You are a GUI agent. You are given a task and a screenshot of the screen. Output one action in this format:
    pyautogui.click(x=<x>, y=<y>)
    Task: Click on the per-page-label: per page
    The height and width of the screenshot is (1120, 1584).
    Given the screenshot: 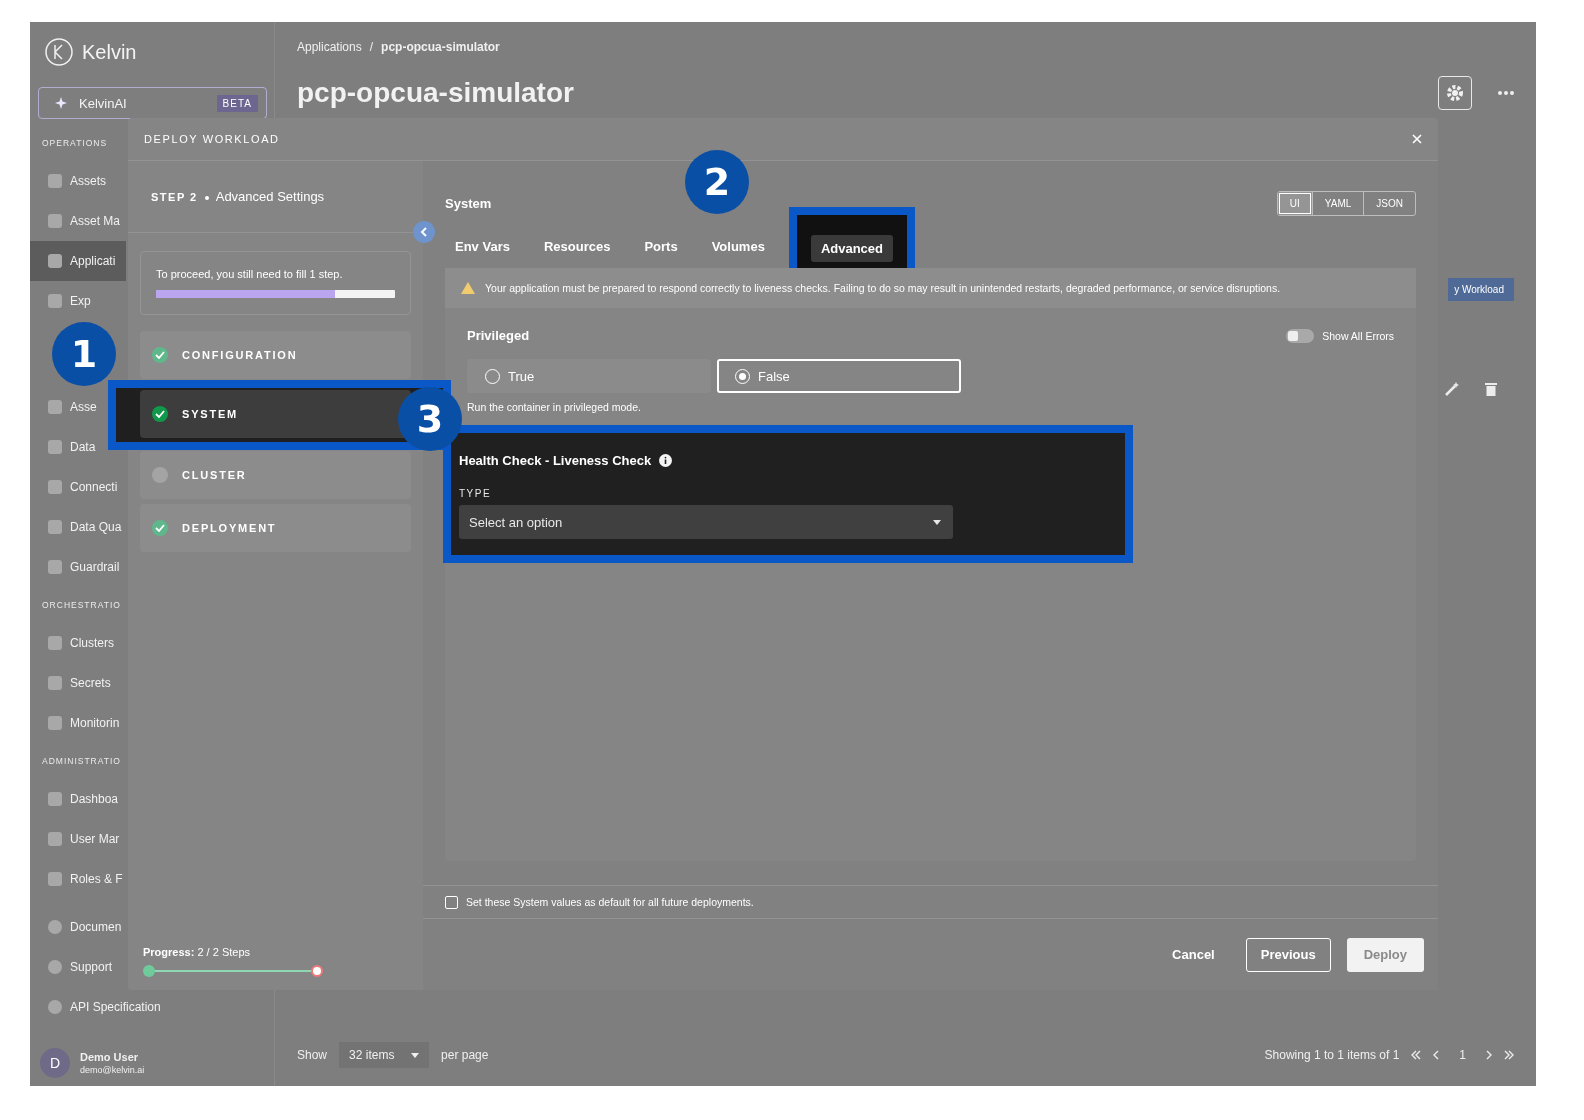 What is the action you would take?
    pyautogui.click(x=465, y=1055)
    